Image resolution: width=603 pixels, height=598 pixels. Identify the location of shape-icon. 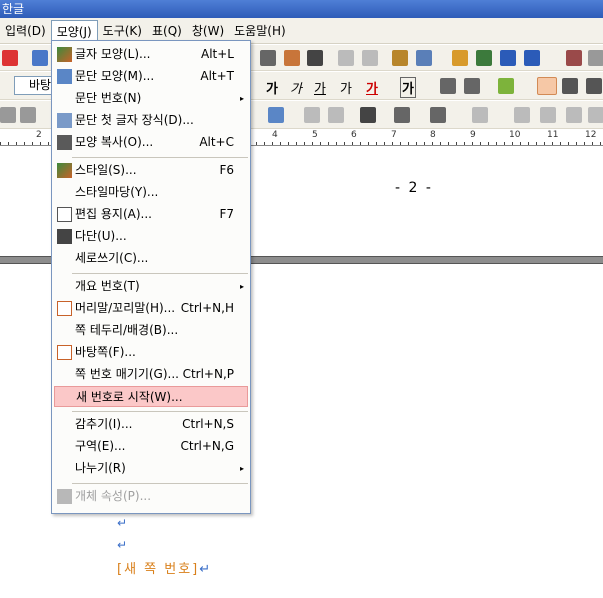
(8, 115).